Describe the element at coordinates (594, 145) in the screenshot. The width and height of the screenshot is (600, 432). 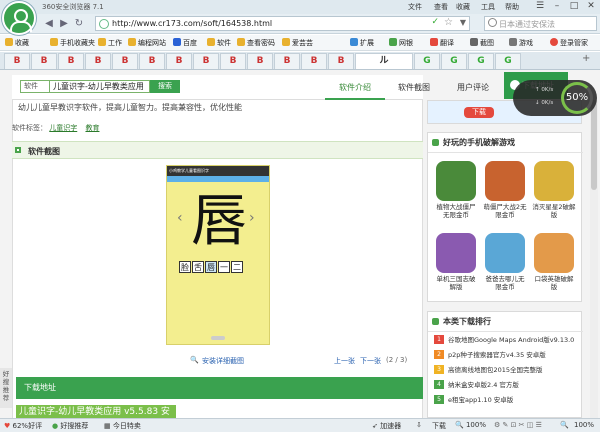
I see `scrollbar-thumb` at that location.